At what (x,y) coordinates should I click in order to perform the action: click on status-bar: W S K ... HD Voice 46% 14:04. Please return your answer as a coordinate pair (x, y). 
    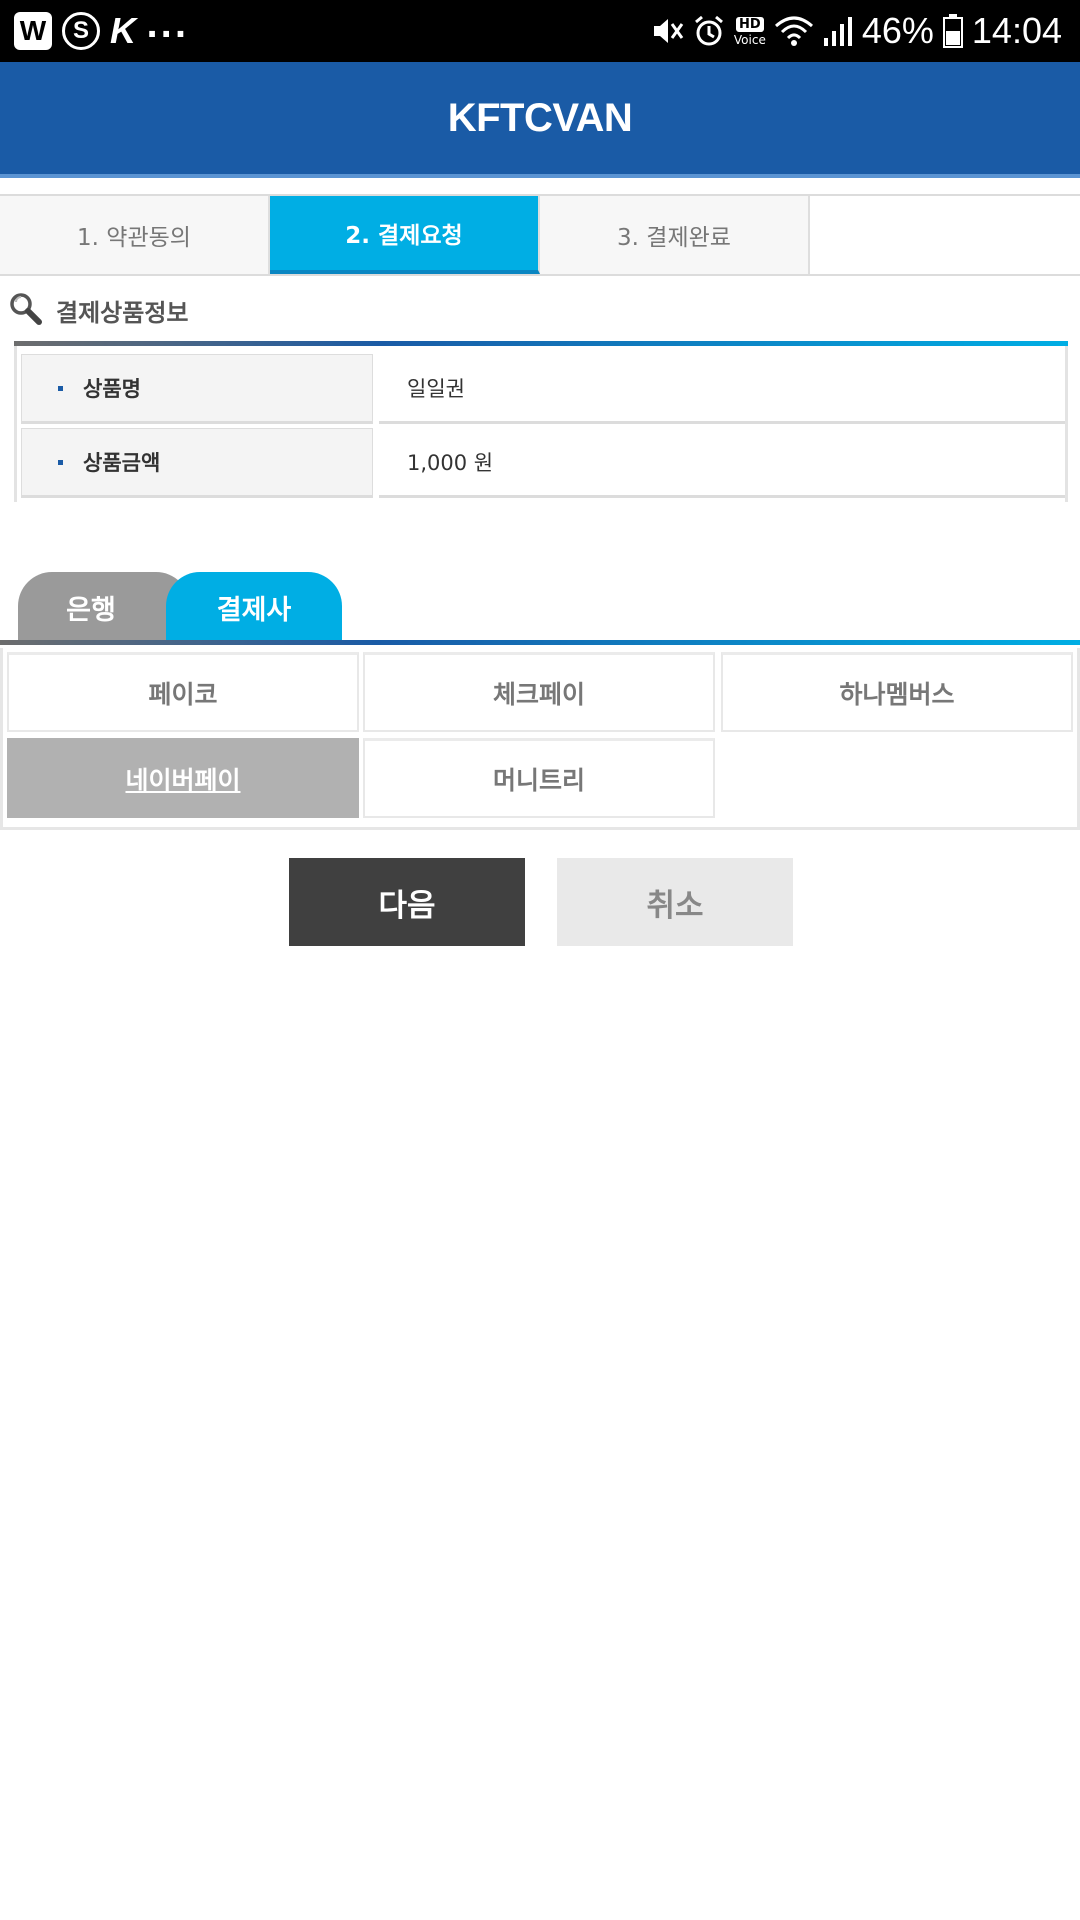
    Looking at the image, I should click on (540, 31).